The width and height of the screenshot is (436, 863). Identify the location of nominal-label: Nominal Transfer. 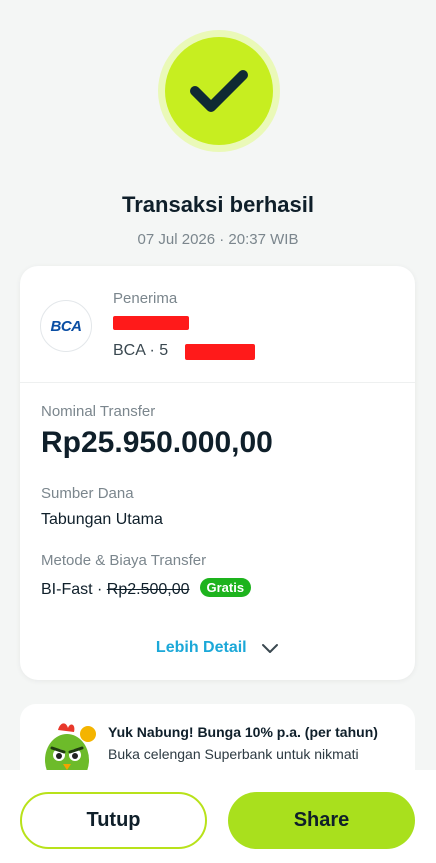
(98, 411).